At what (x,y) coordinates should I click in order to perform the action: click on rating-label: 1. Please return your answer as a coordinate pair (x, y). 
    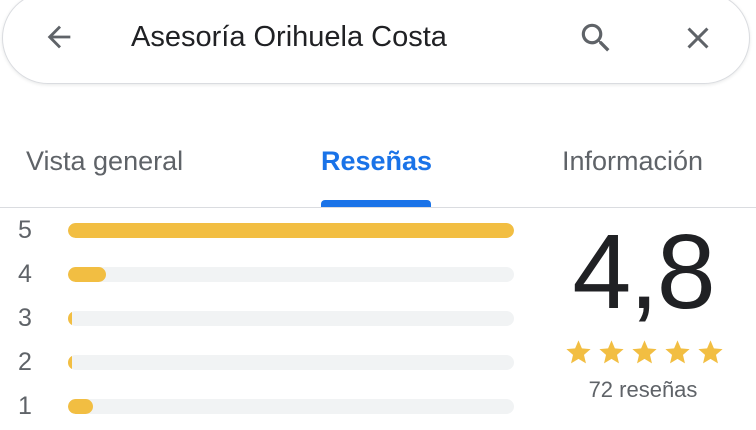
    Looking at the image, I should click on (25, 406).